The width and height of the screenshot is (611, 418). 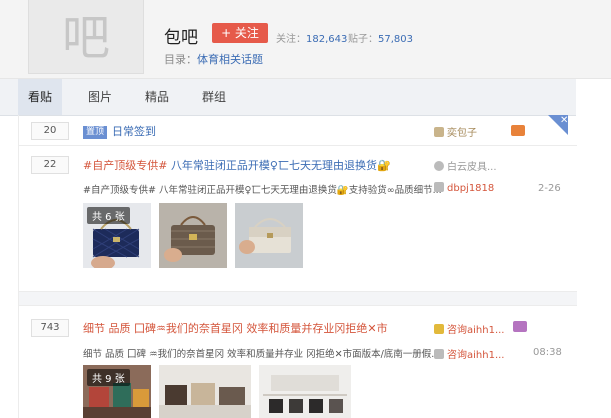 I want to click on thread-author: 奕包子, so click(x=455, y=131).